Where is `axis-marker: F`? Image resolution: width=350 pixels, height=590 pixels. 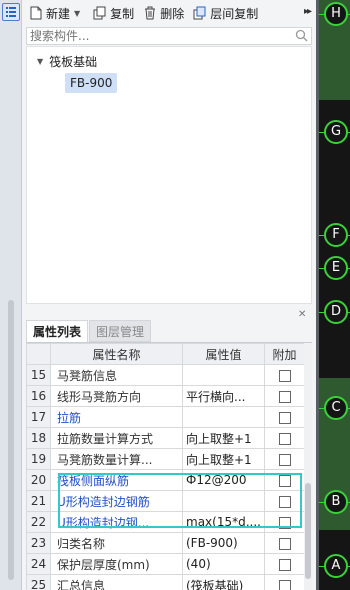
axis-marker: F is located at coordinates (336, 235).